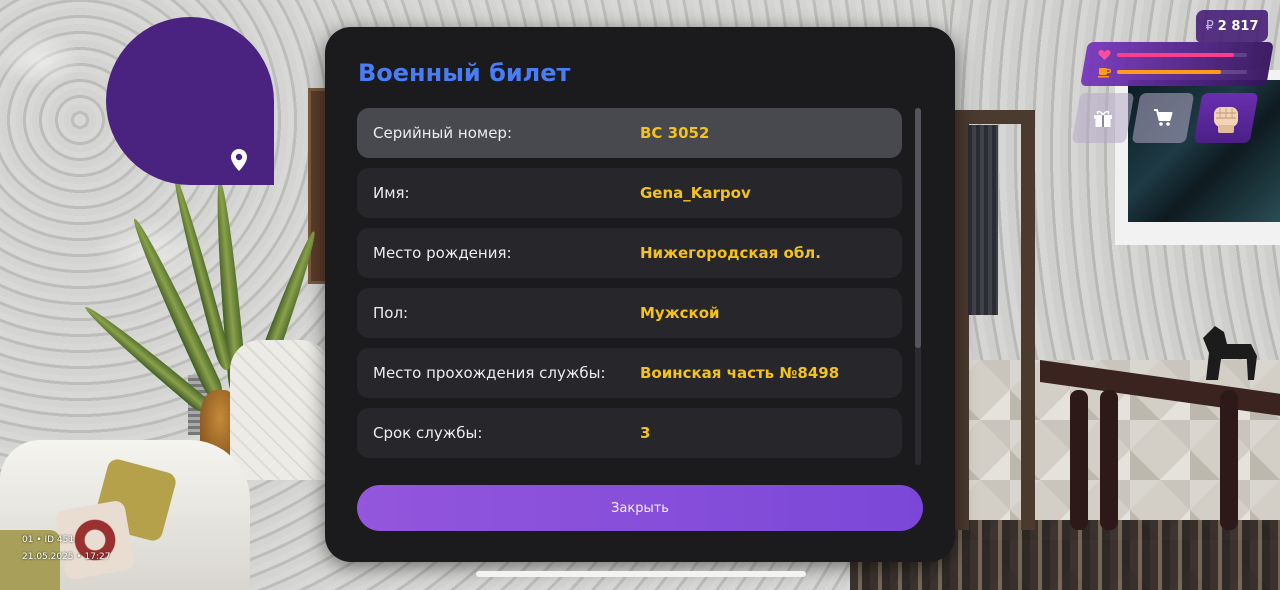  I want to click on coffee-icon, so click(1104, 73).